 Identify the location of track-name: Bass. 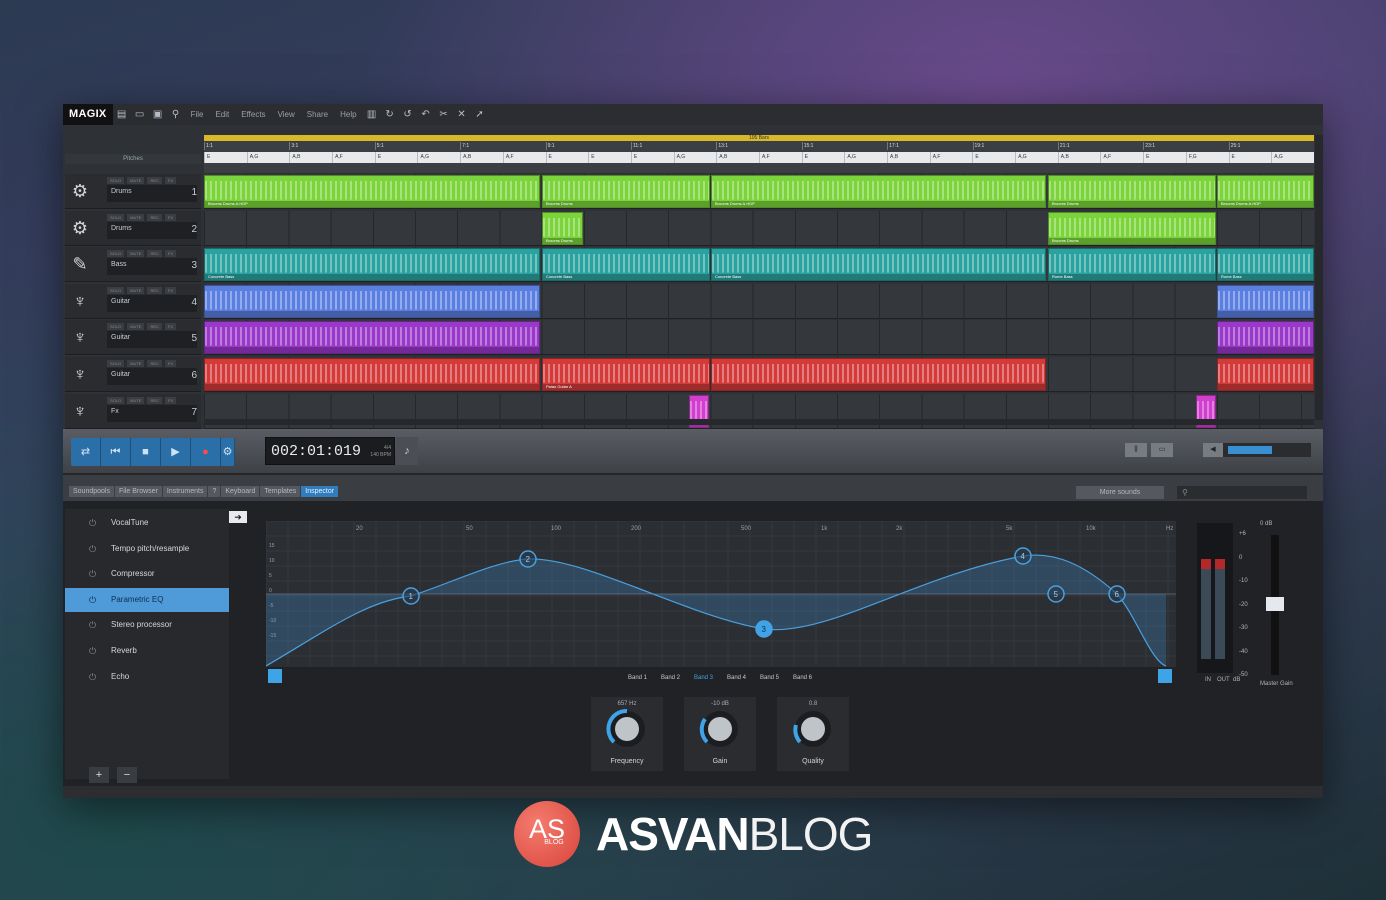
(152, 267).